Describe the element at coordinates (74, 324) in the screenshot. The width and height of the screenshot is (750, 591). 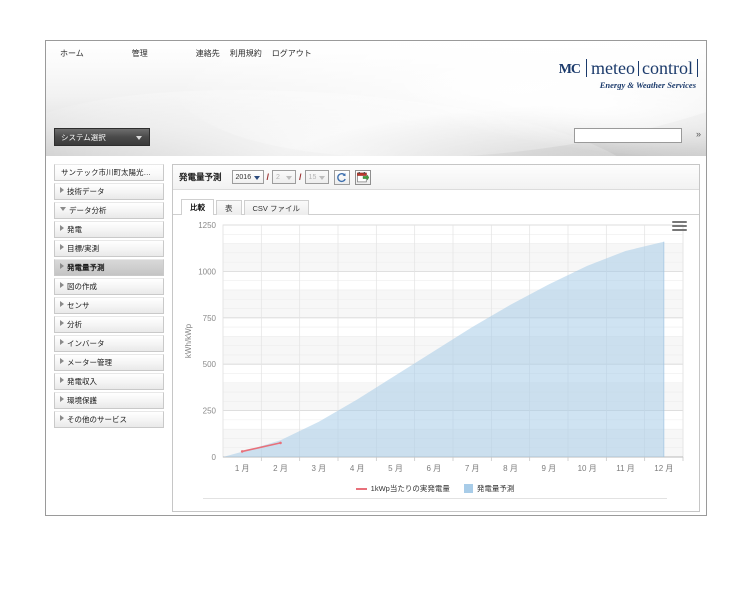
I see `sidebar-item-label: 分析` at that location.